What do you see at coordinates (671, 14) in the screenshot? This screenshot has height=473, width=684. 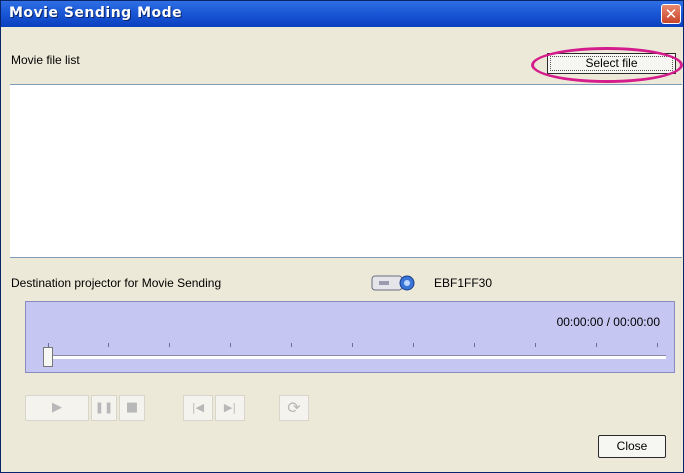 I see `close-icon: ✕` at bounding box center [671, 14].